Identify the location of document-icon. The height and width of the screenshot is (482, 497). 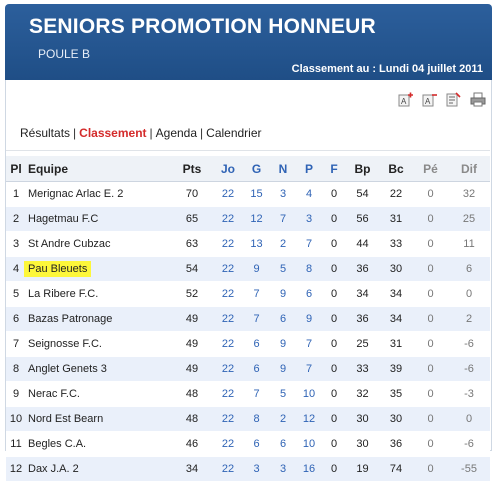
(453, 99).